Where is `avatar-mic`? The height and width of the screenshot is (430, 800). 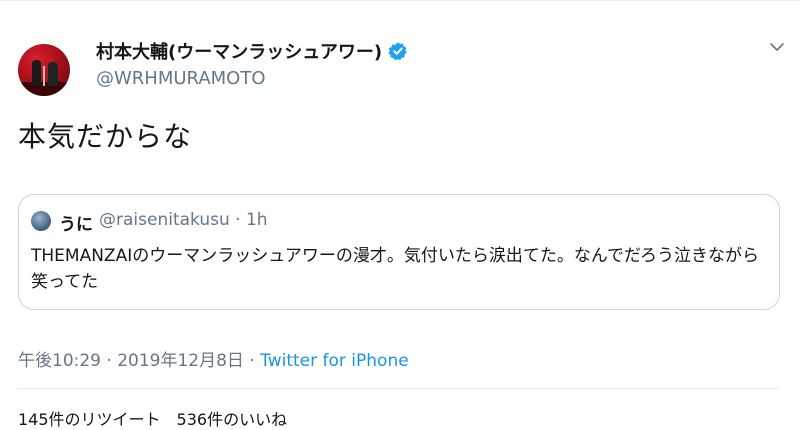 avatar-mic is located at coordinates (44, 76).